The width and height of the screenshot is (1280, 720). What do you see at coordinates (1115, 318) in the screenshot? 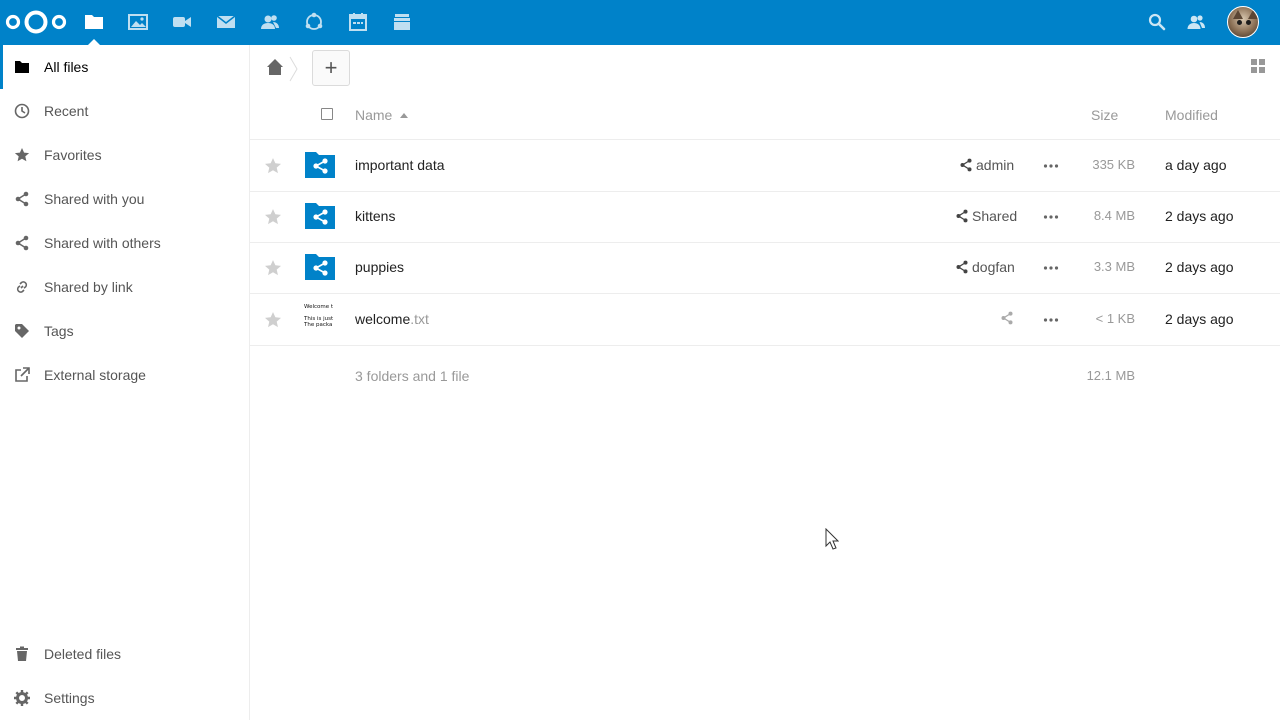
I see `file-size: < 1 KB` at bounding box center [1115, 318].